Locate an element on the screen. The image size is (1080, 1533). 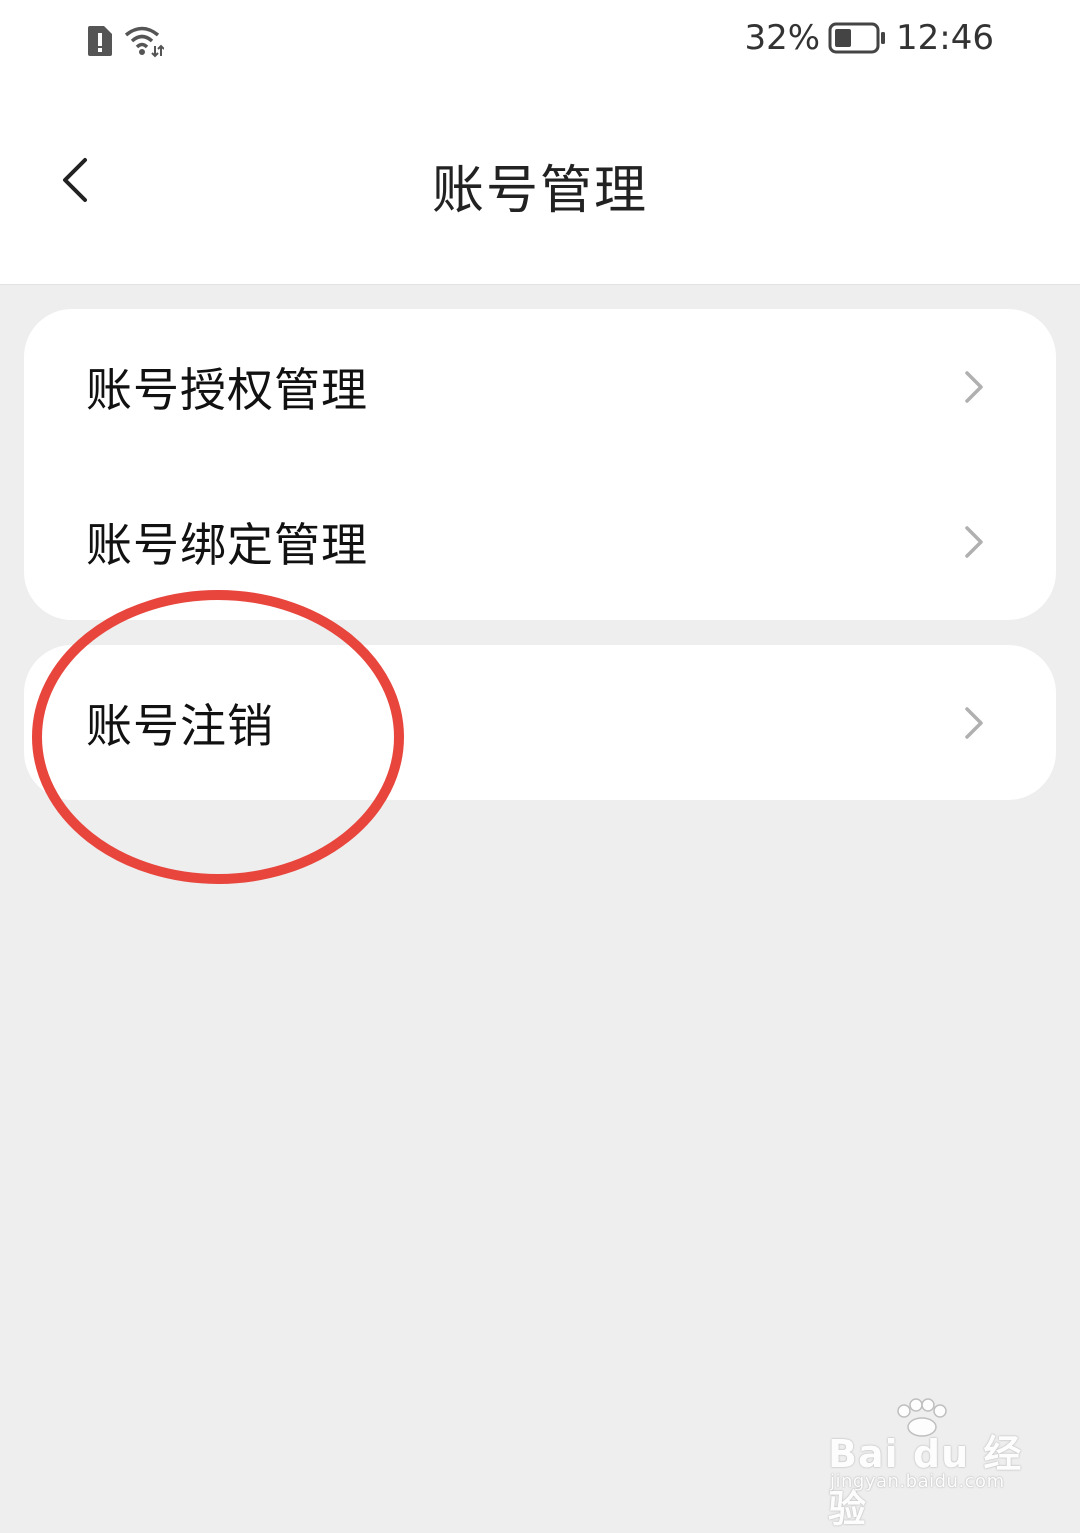
status-time: 12:46 is located at coordinates (945, 38).